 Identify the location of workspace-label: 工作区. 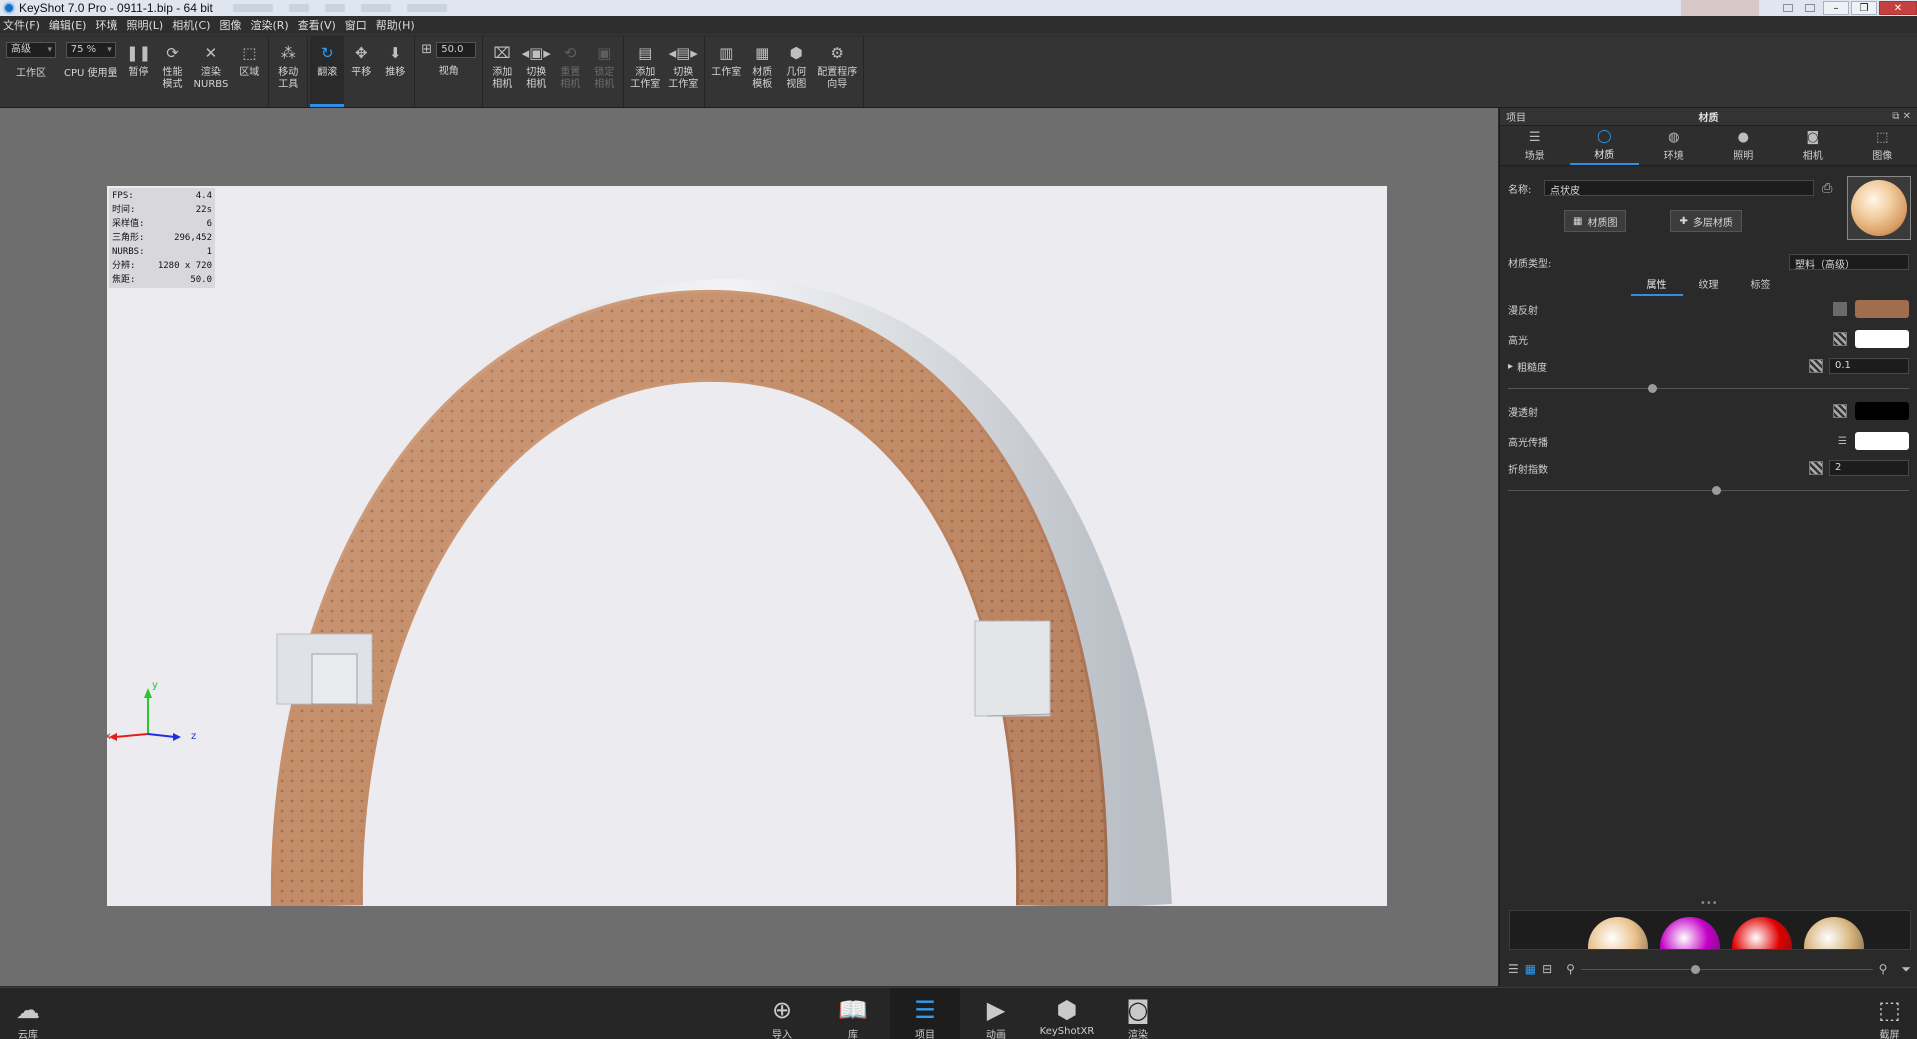
(31, 73).